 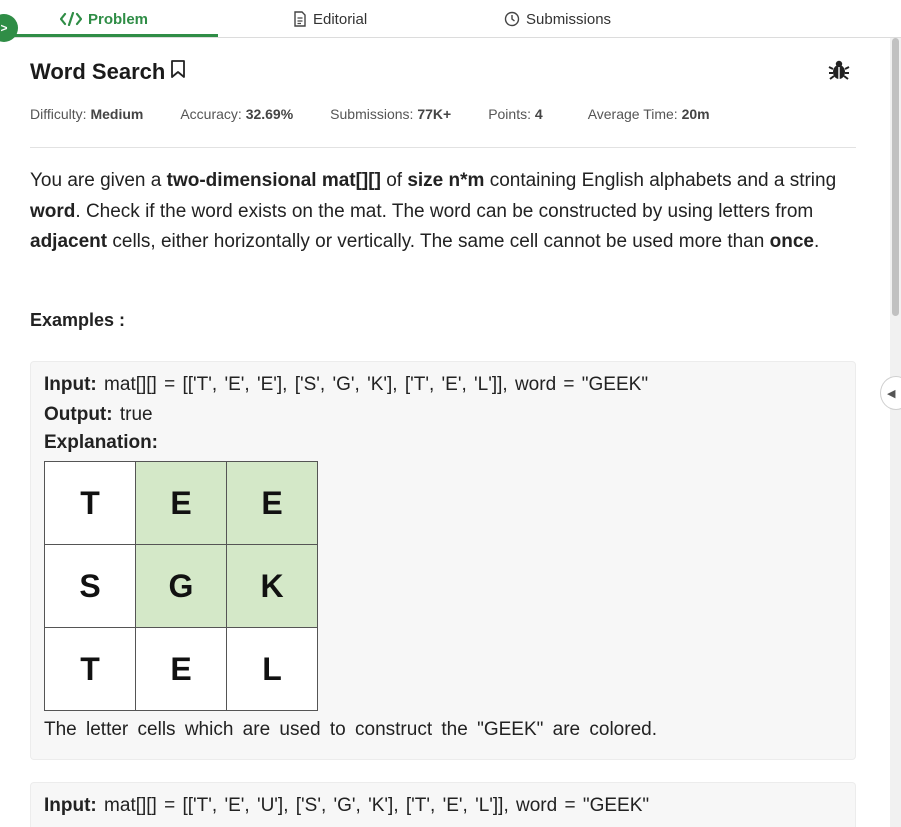 What do you see at coordinates (569, 19) in the screenshot?
I see `tab-label: Submissions` at bounding box center [569, 19].